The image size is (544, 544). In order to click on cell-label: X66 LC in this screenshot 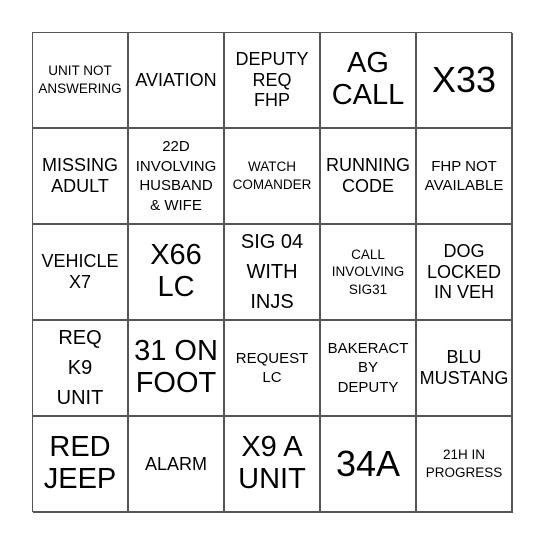, I will do `click(176, 271)`.